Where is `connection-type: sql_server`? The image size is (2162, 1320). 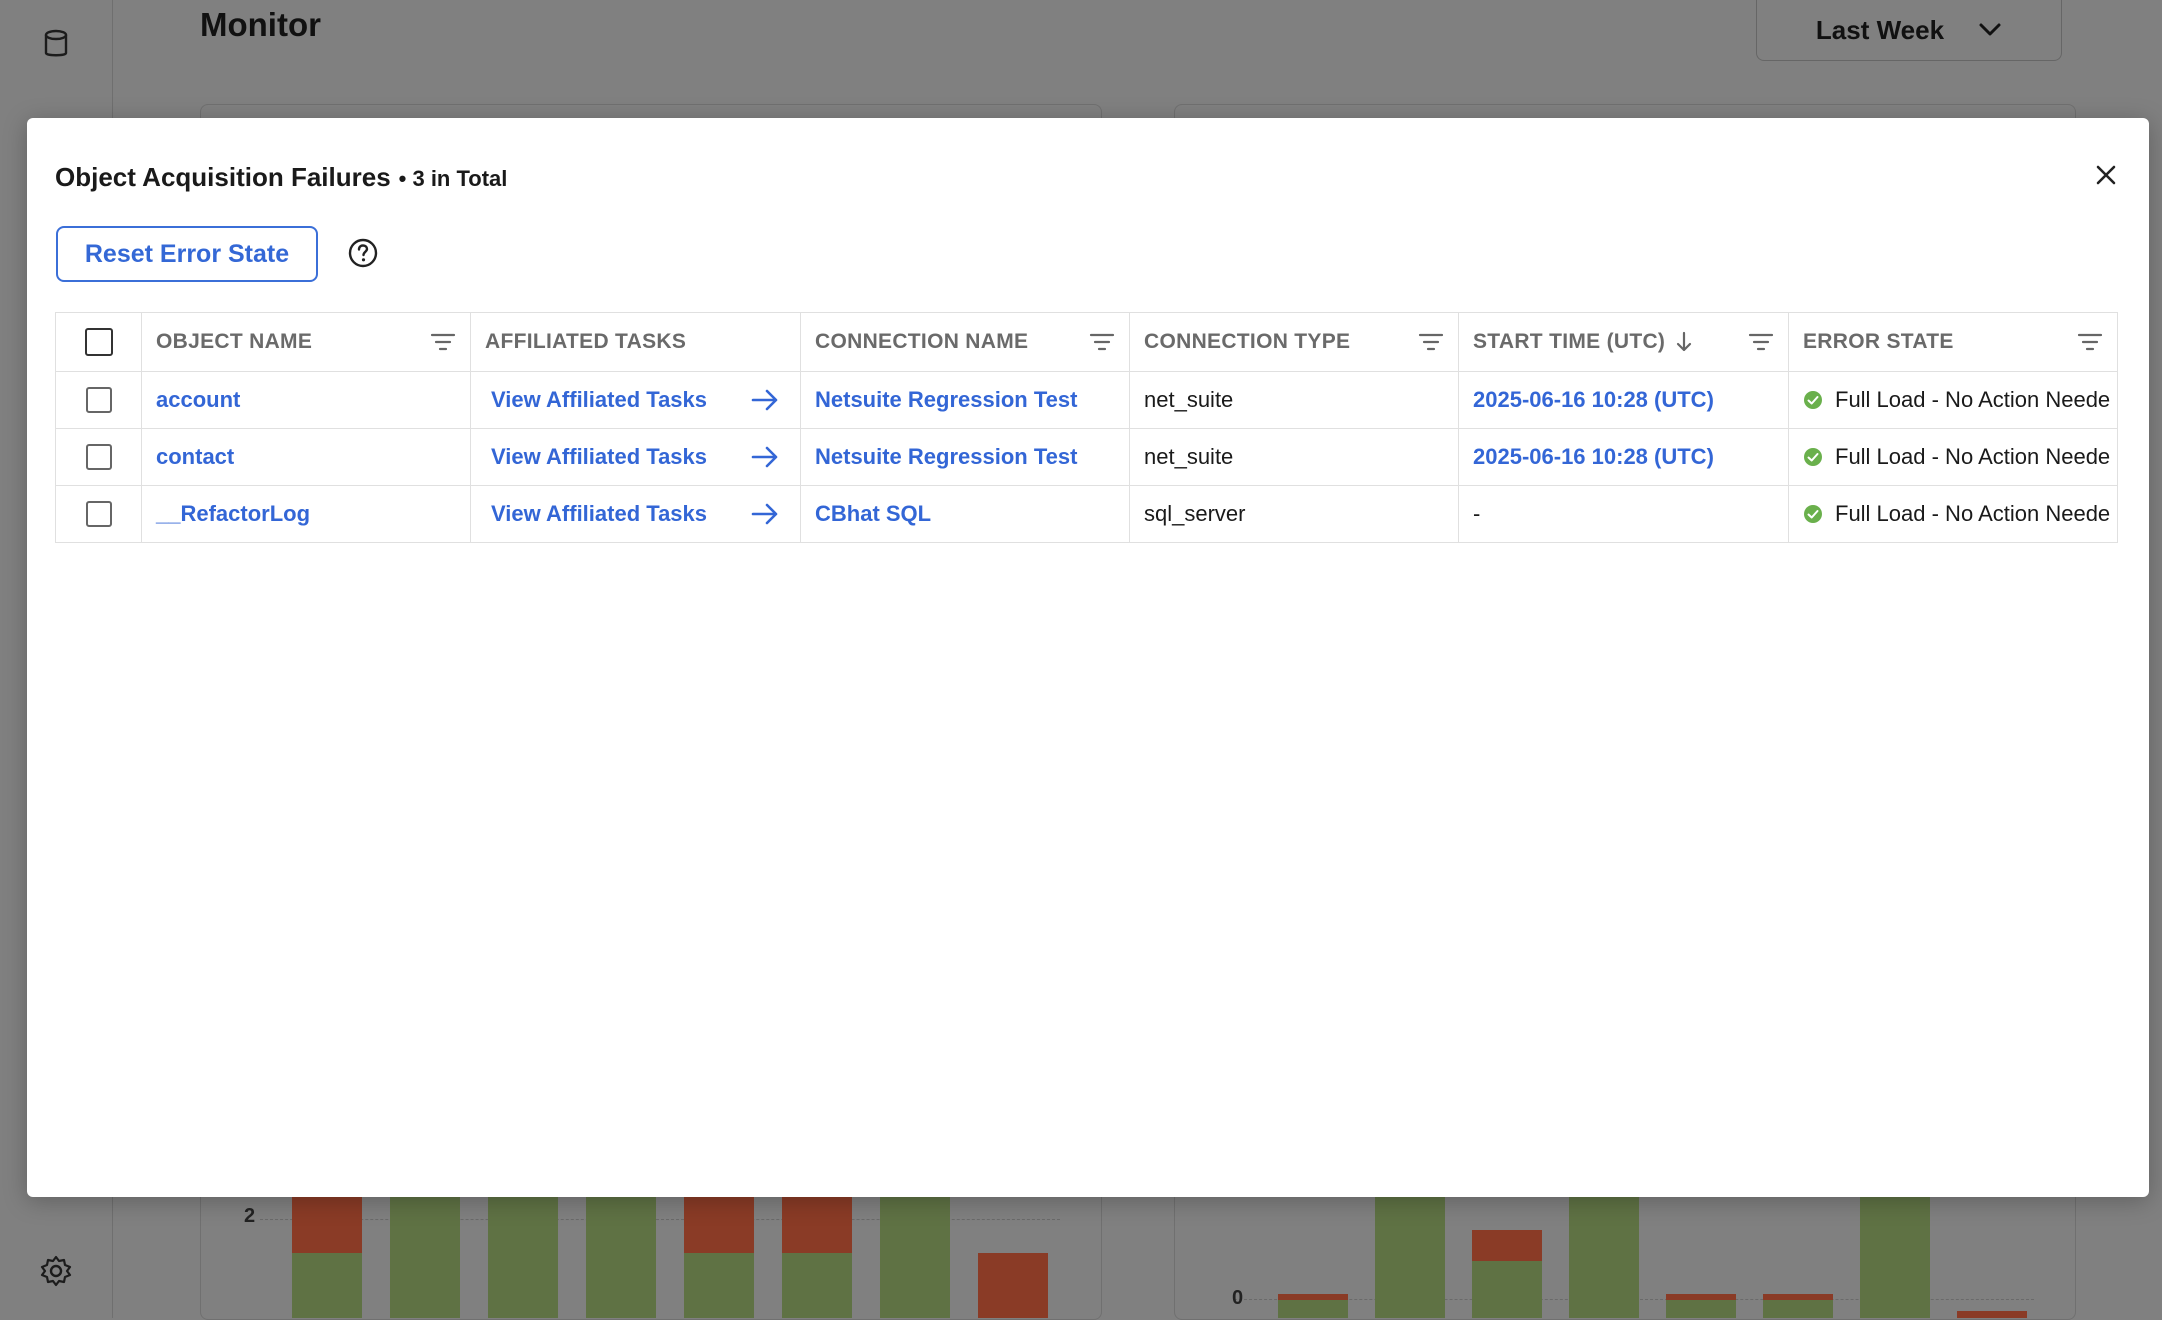 connection-type: sql_server is located at coordinates (1195, 513).